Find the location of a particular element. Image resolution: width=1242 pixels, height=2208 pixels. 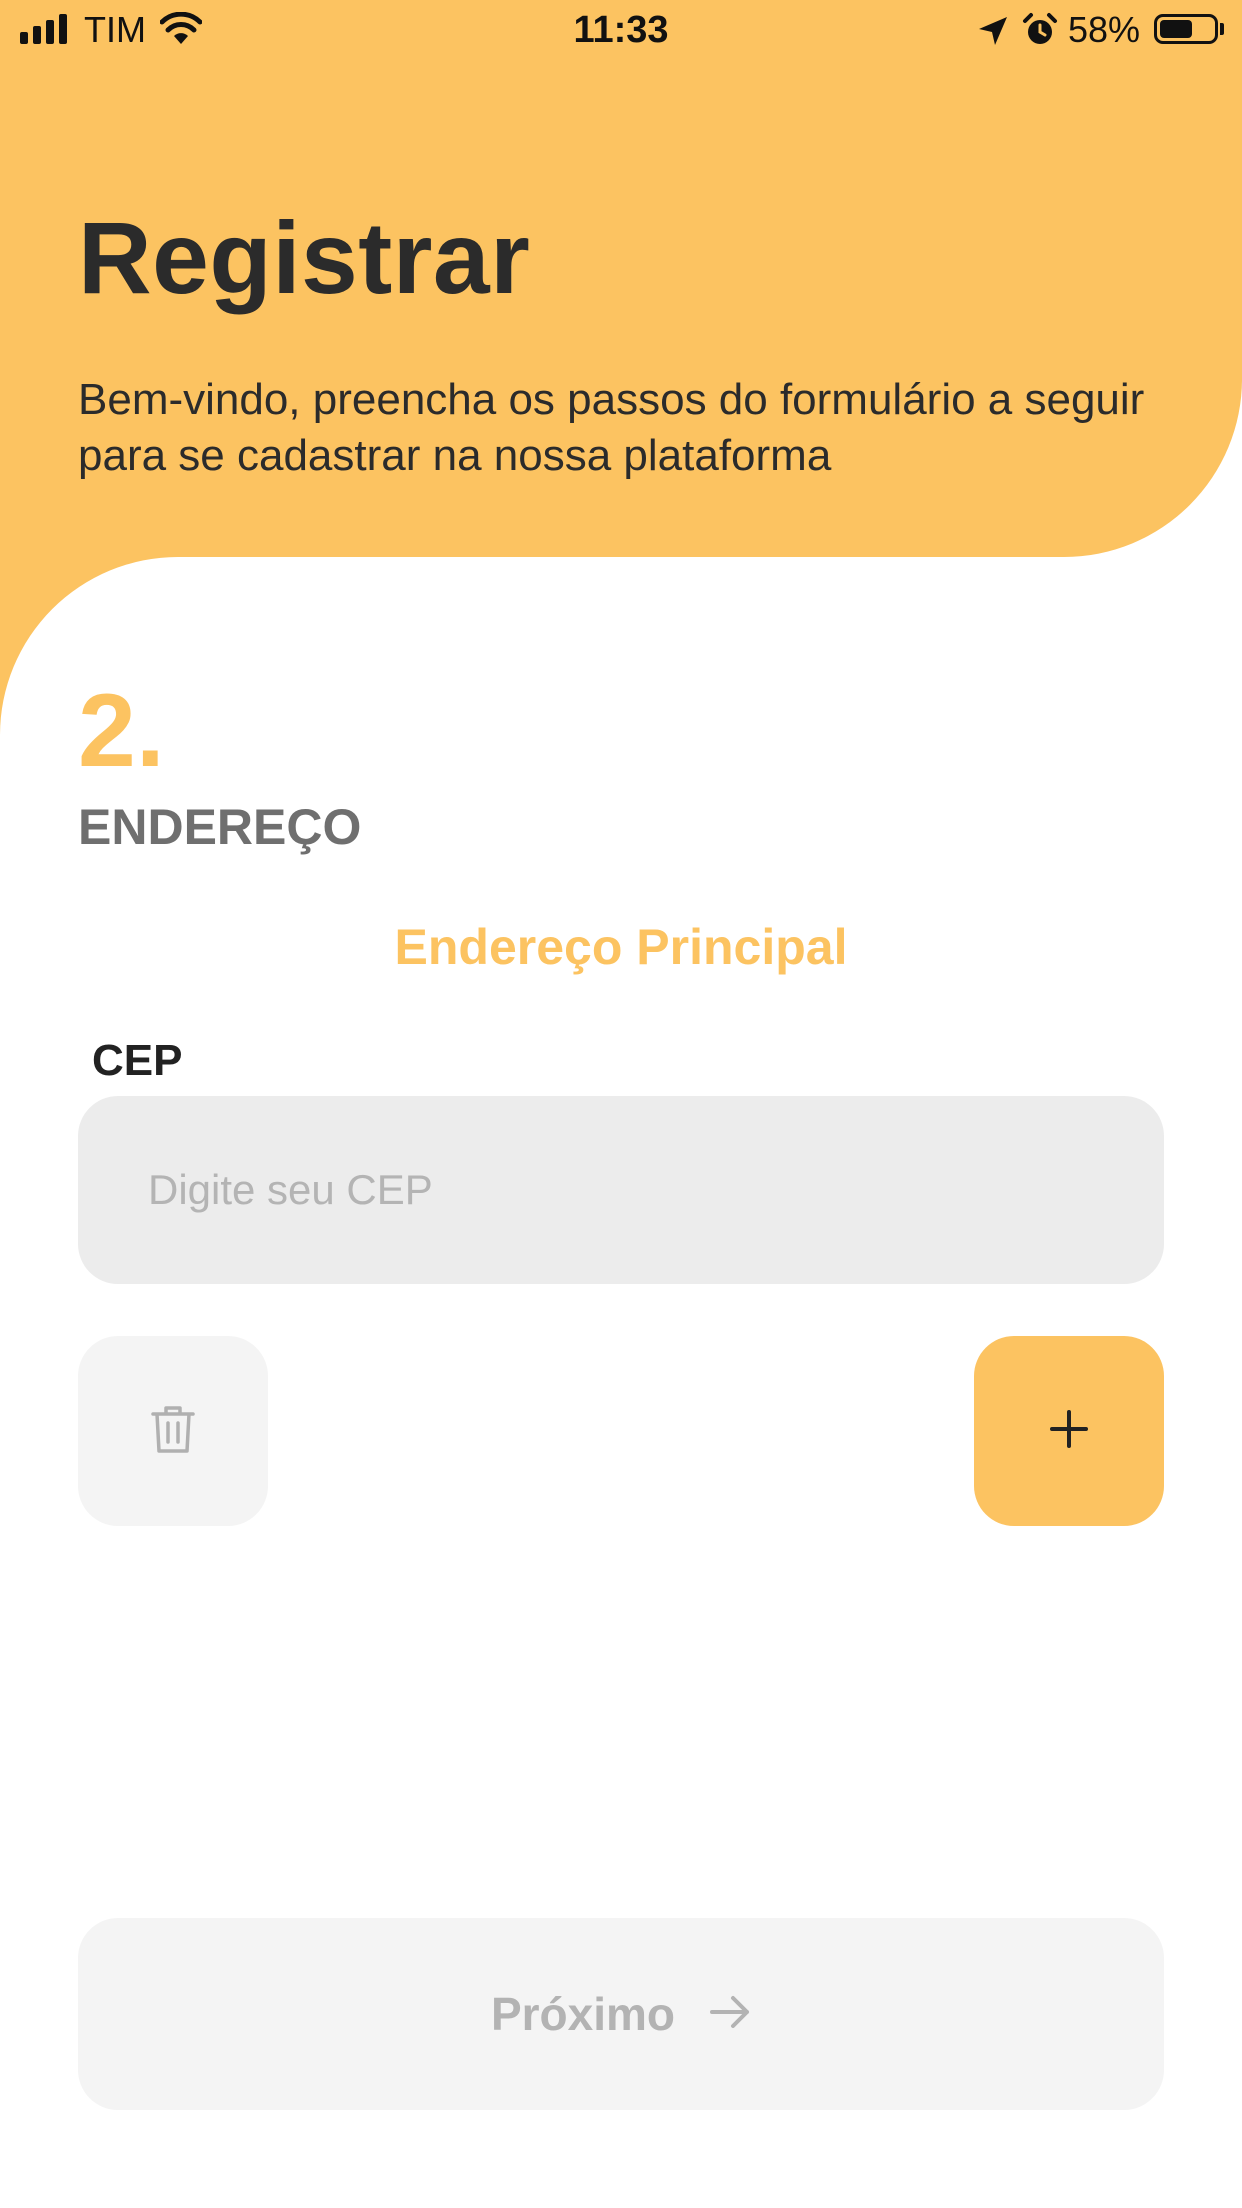

step-label: ENDEREÇO is located at coordinates (220, 827).